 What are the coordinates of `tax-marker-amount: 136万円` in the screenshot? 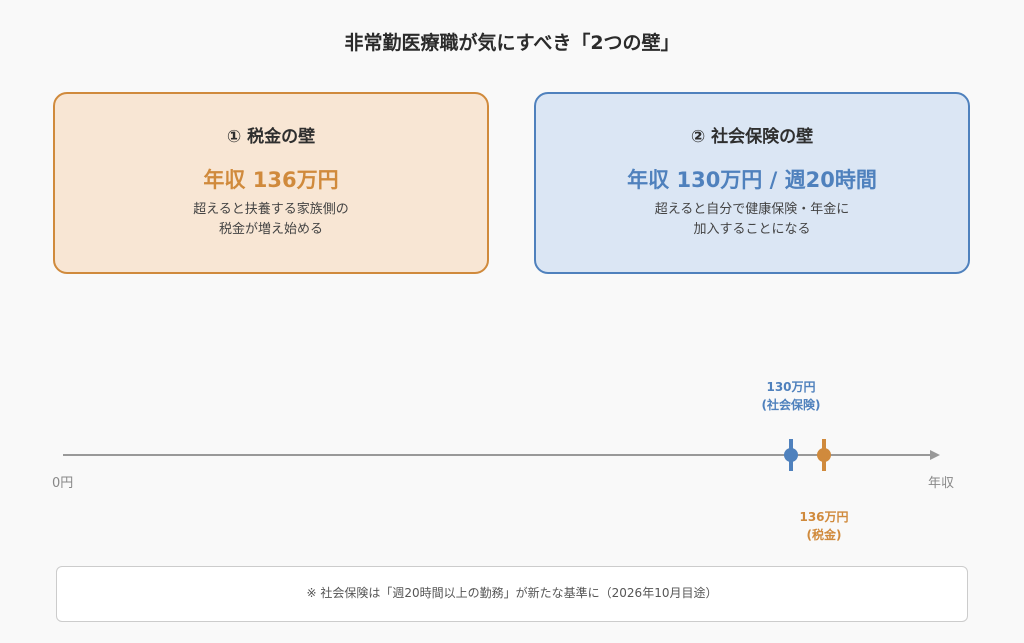 It's located at (824, 517).